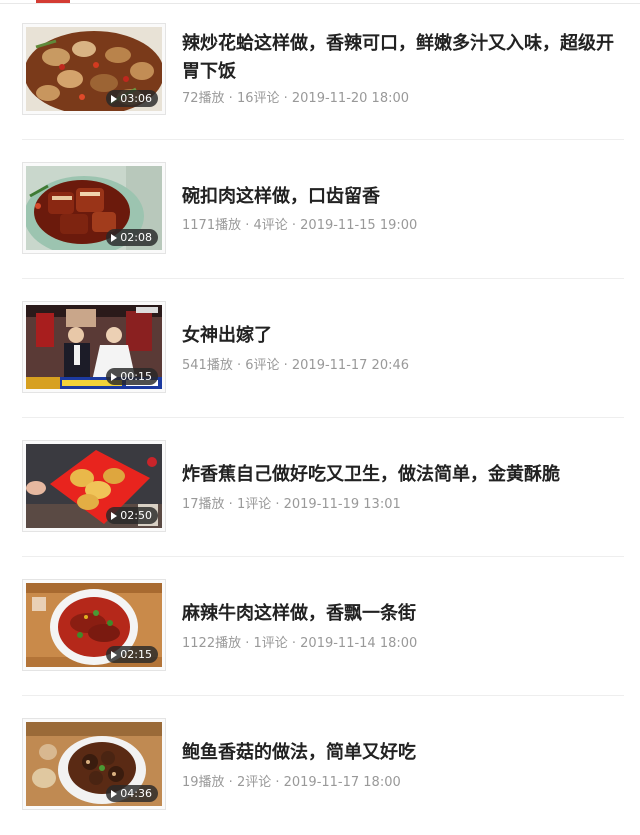  What do you see at coordinates (94, 486) in the screenshot?
I see `video-thumbnail: 02:50` at bounding box center [94, 486].